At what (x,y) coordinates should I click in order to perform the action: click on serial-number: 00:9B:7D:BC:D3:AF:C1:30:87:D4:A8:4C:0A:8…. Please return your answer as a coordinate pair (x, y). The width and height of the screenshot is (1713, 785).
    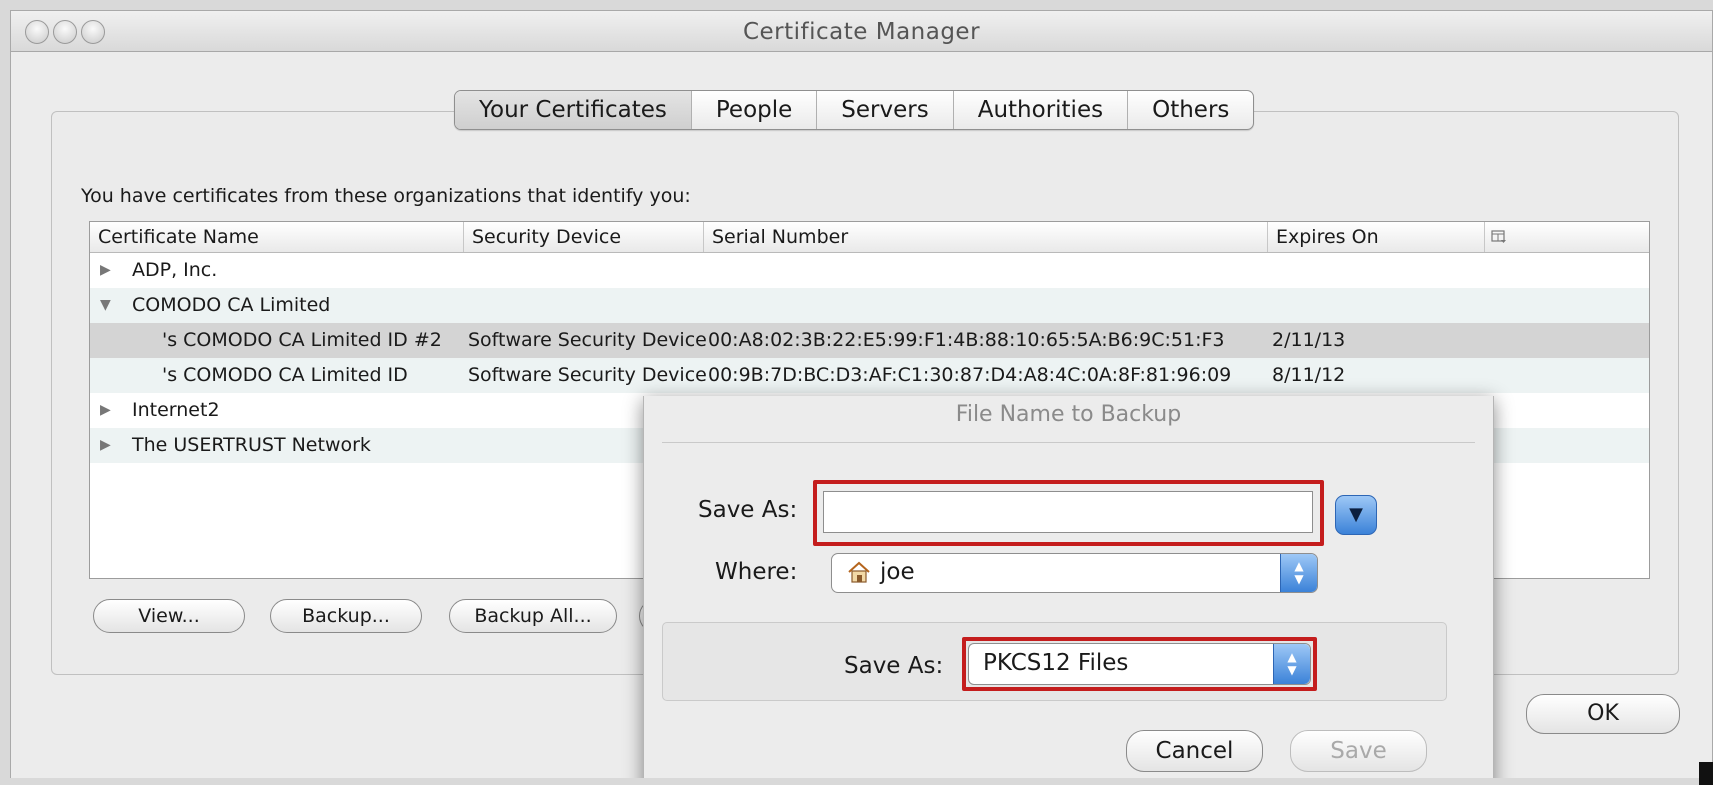
    Looking at the image, I should click on (970, 375).